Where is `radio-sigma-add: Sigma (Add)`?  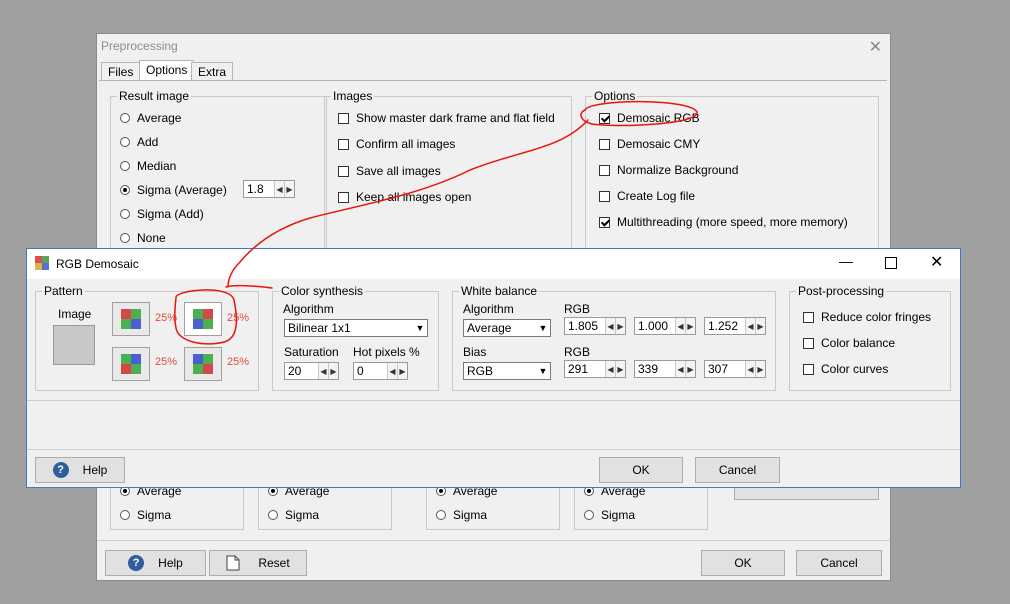 radio-sigma-add: Sigma (Add) is located at coordinates (162, 214).